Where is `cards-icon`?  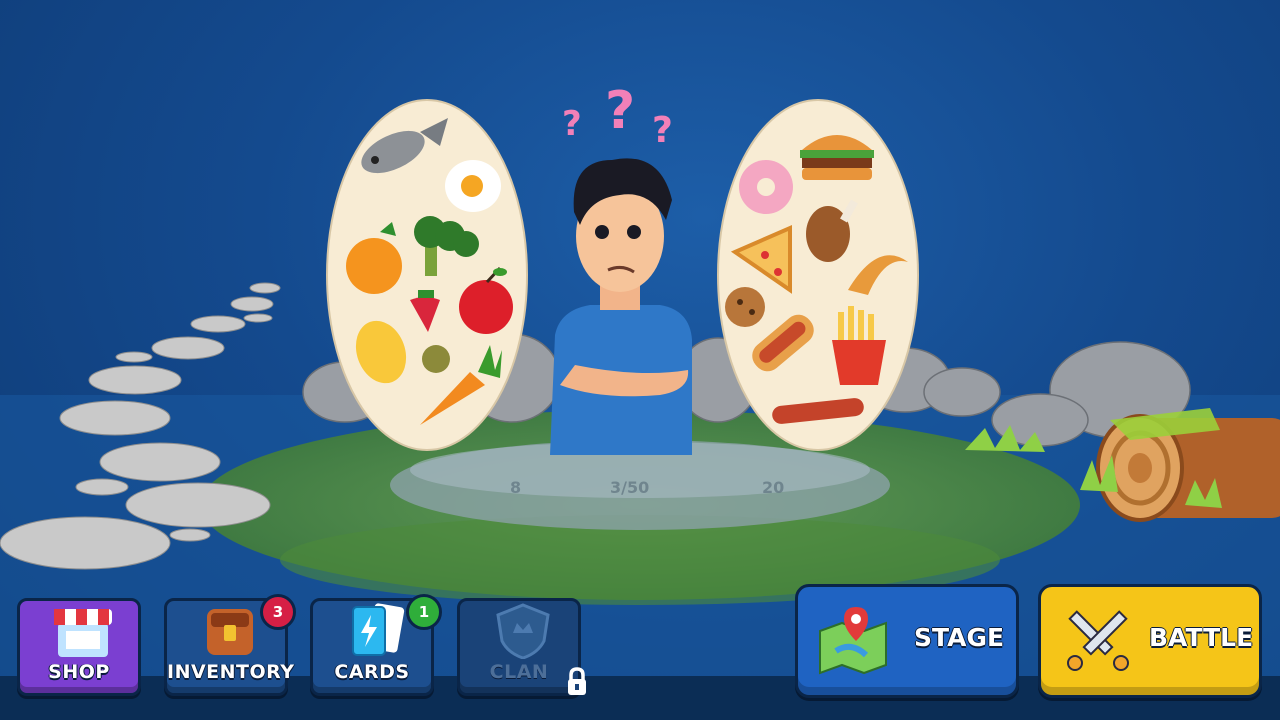 cards-icon is located at coordinates (378, 629).